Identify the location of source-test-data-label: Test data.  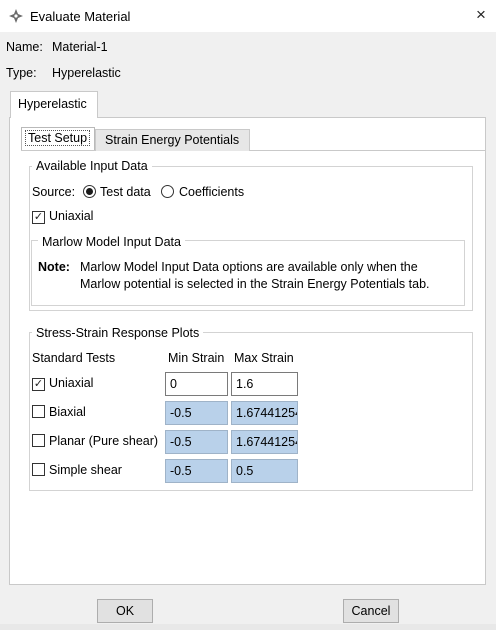
(125, 192).